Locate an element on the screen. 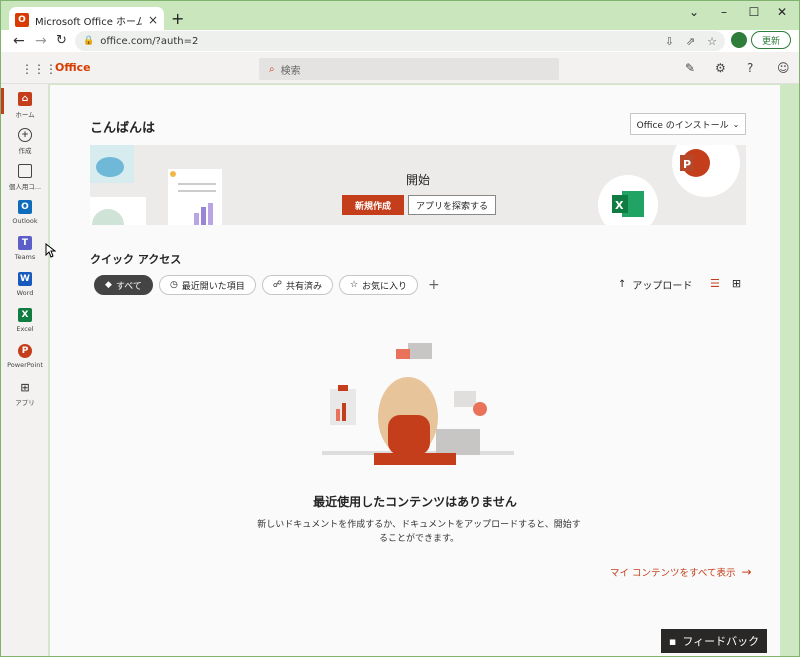 Image resolution: width=800 pixels, height=657 pixels. url-text: office.com/?auth=2 is located at coordinates (149, 41).